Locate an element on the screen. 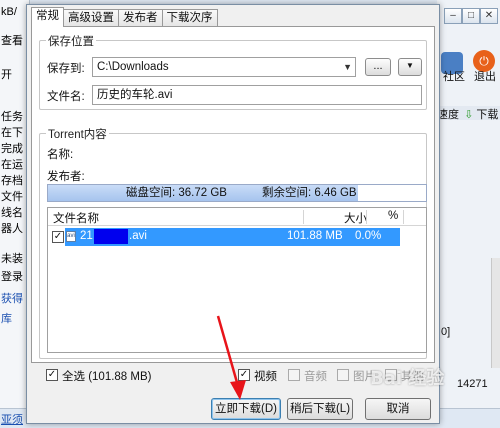 This screenshot has height=428, width=500. bg-fragment: 亚须 is located at coordinates (12, 420).